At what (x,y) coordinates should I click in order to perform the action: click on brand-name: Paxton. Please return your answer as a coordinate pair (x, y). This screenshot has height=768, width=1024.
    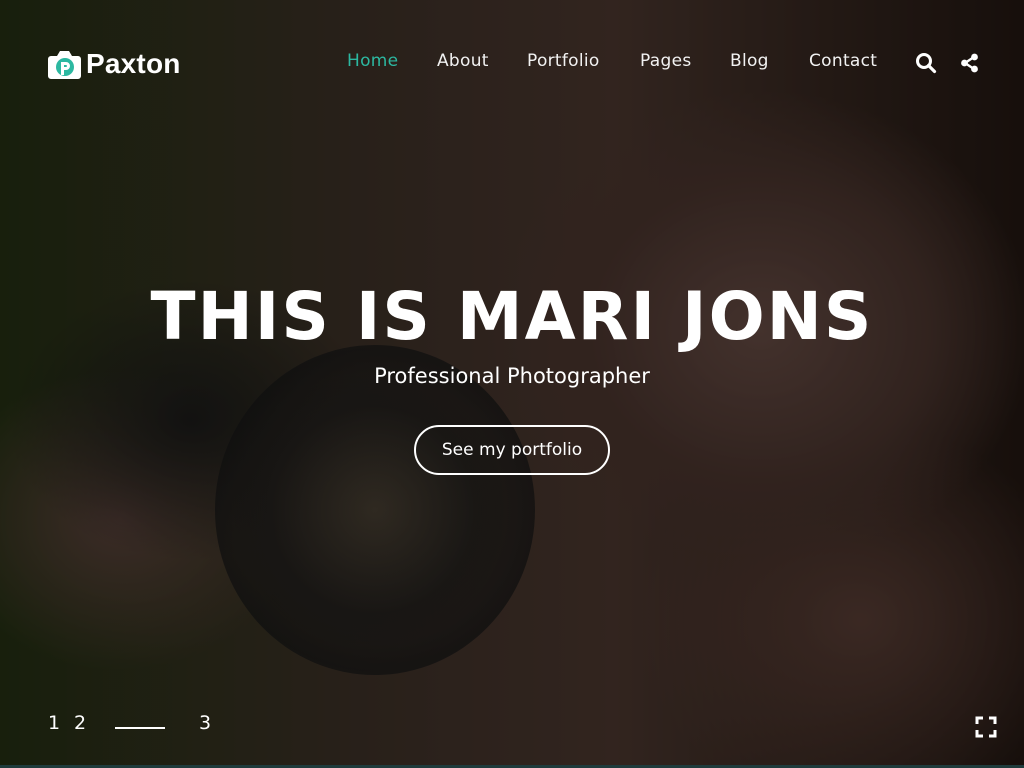
    Looking at the image, I should click on (133, 63).